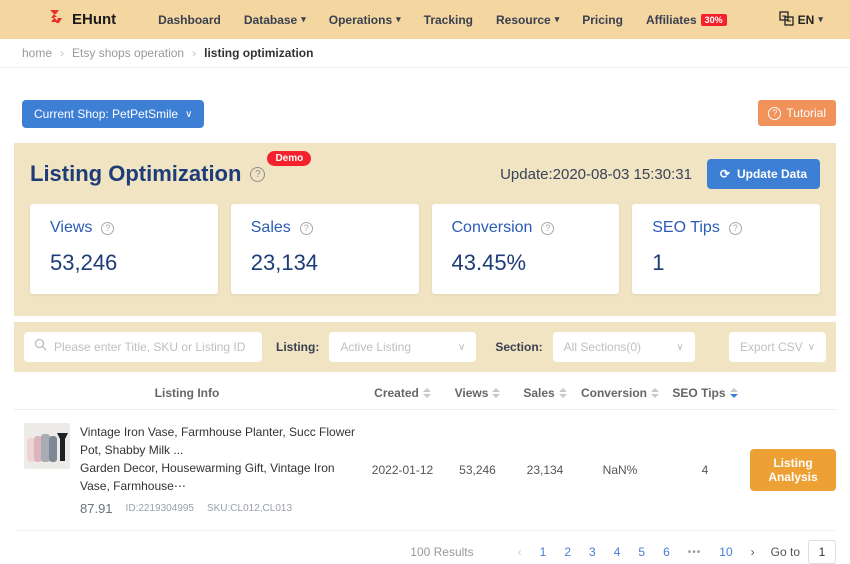 This screenshot has width=850, height=564. What do you see at coordinates (124, 228) in the screenshot?
I see `stat-label: Views ?` at bounding box center [124, 228].